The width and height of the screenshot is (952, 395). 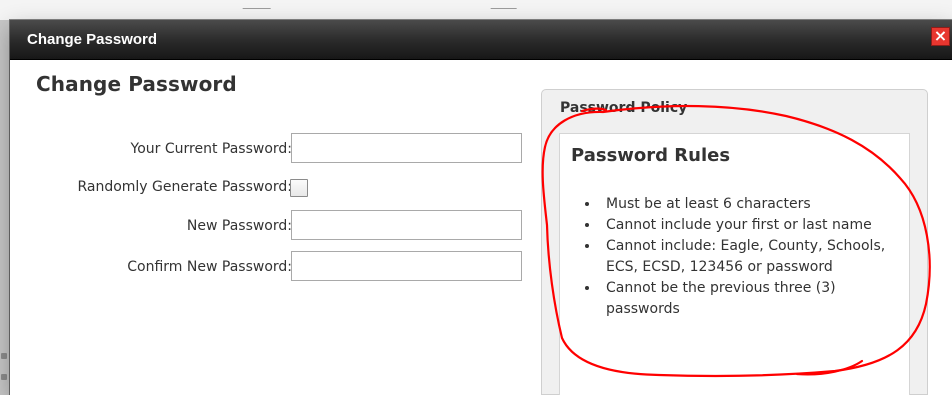 I want to click on change-password-heading: Change Password, so click(x=136, y=84).